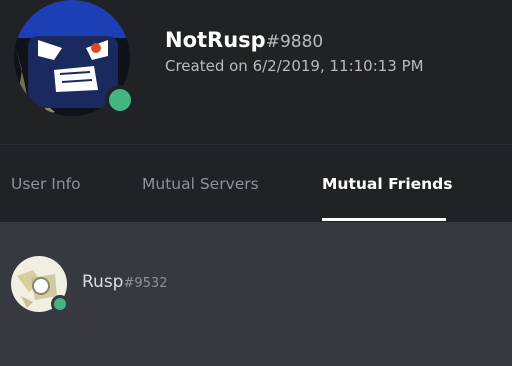  I want to click on friend-name: Rusp#9532, so click(124, 282).